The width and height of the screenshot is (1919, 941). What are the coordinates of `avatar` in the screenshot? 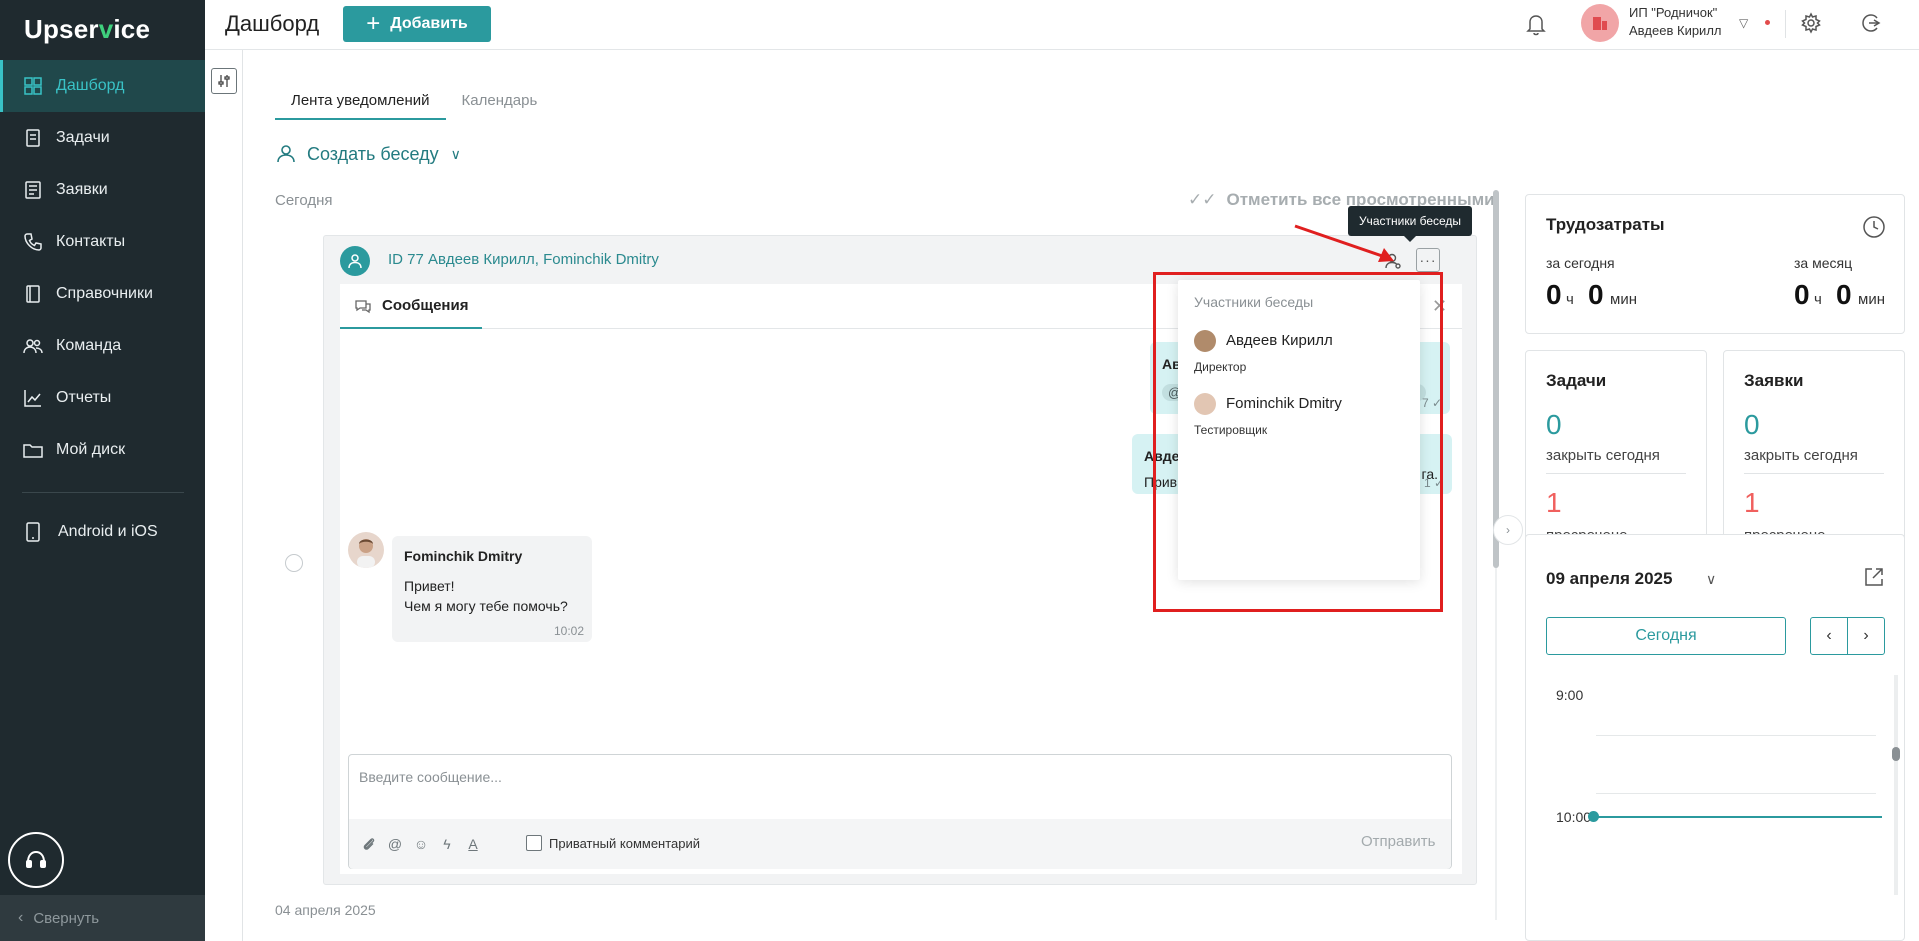 It's located at (366, 550).